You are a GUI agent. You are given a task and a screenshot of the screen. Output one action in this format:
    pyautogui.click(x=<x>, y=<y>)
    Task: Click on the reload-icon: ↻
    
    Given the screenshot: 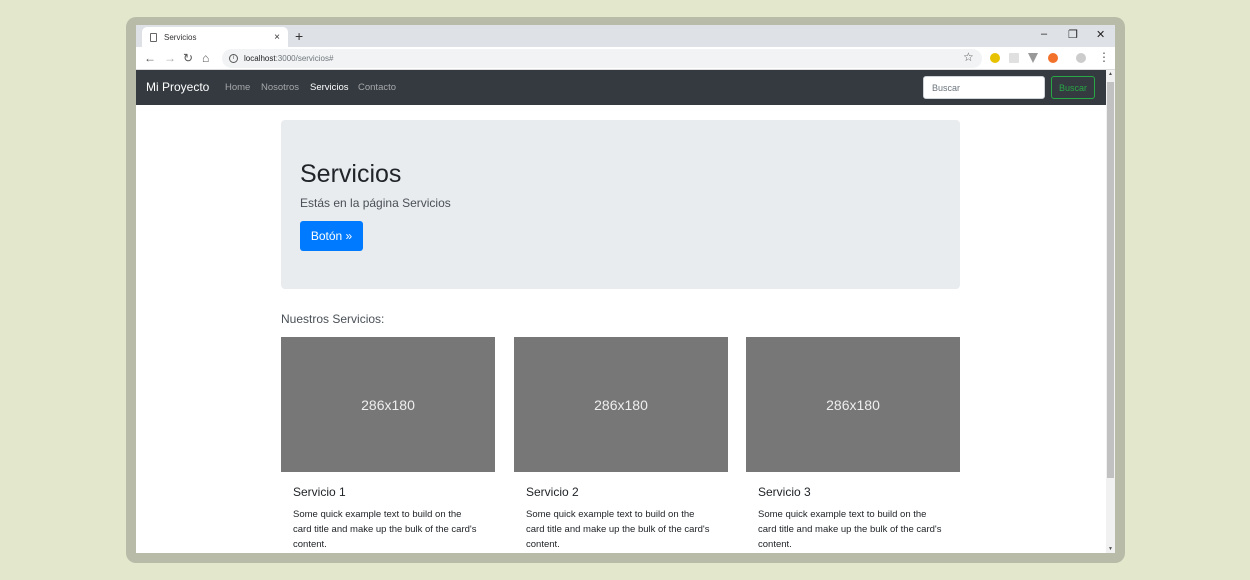 What is the action you would take?
    pyautogui.click(x=188, y=58)
    